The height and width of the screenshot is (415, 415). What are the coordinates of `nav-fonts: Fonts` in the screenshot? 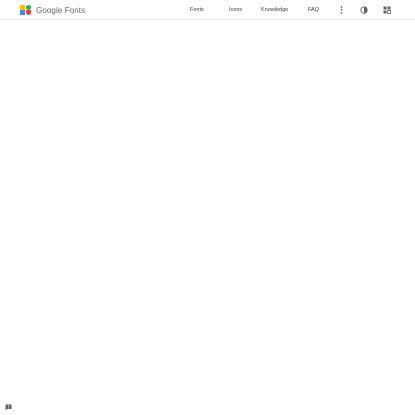 It's located at (197, 10).